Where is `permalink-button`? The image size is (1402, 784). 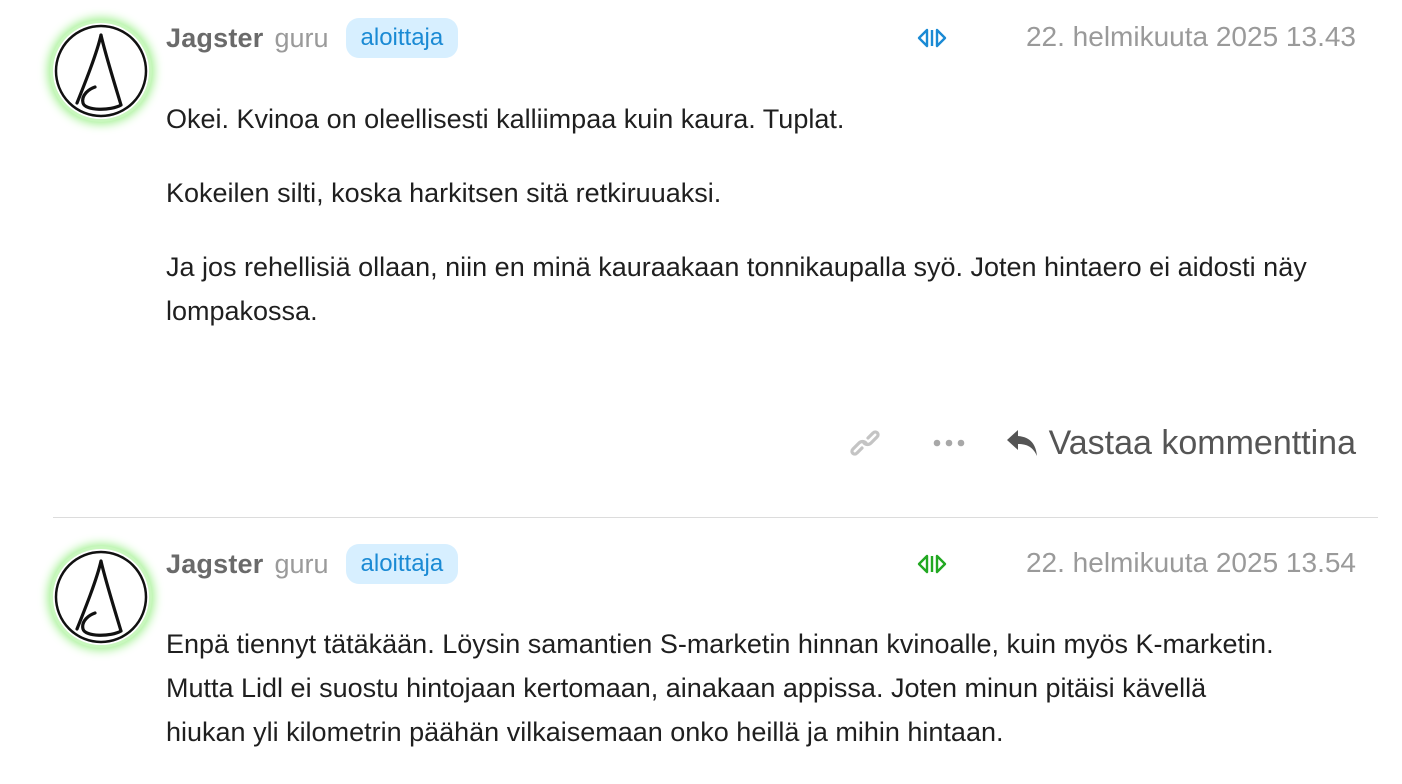 permalink-button is located at coordinates (865, 443).